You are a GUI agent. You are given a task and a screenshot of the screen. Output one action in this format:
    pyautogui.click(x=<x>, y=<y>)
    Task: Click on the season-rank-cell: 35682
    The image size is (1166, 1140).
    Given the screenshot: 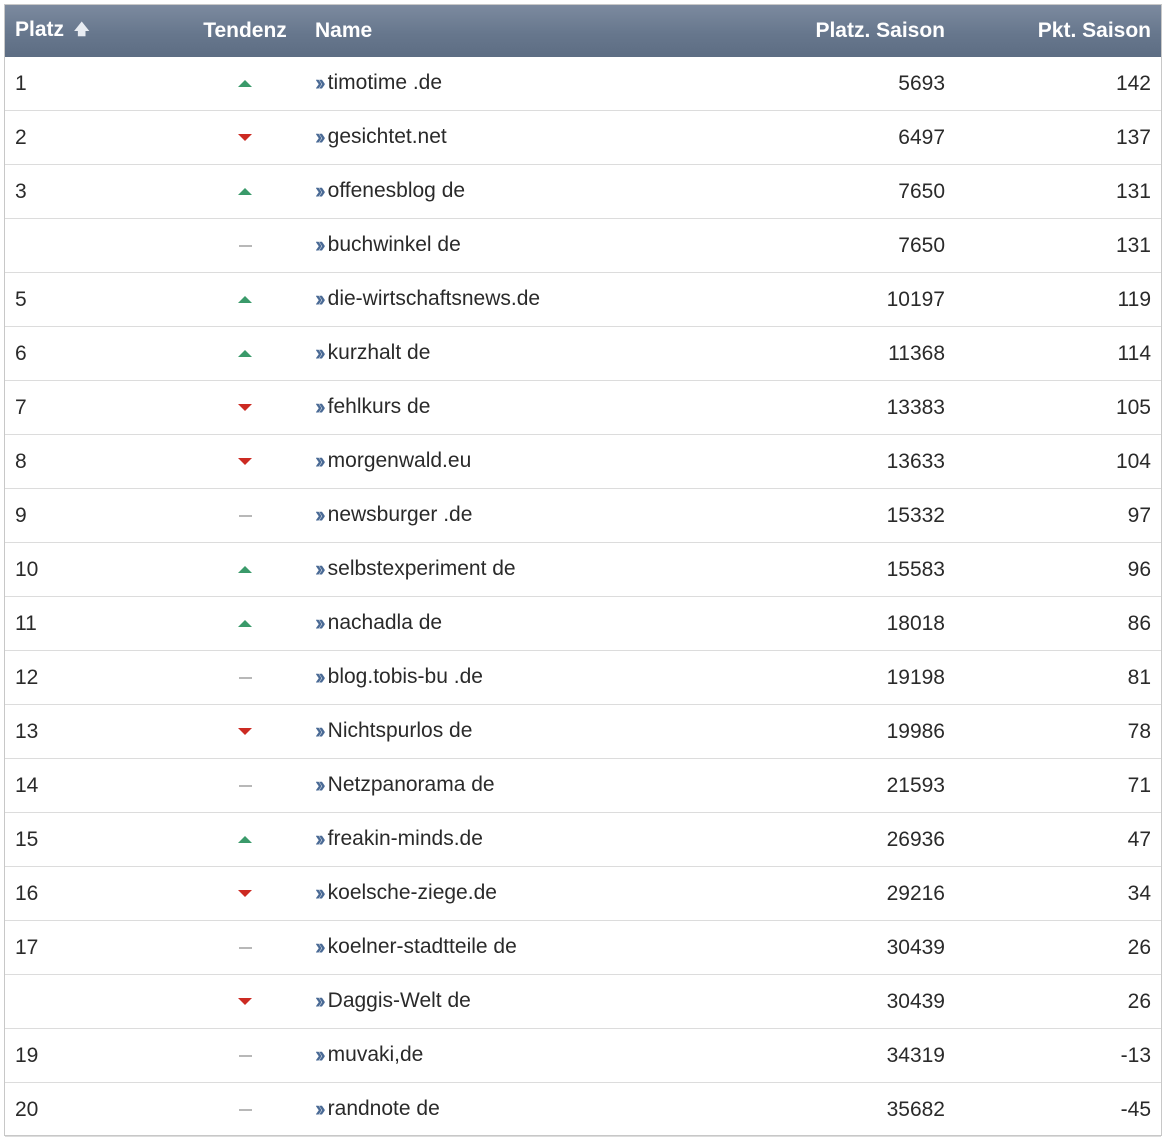 What is the action you would take?
    pyautogui.click(x=870, y=1109)
    